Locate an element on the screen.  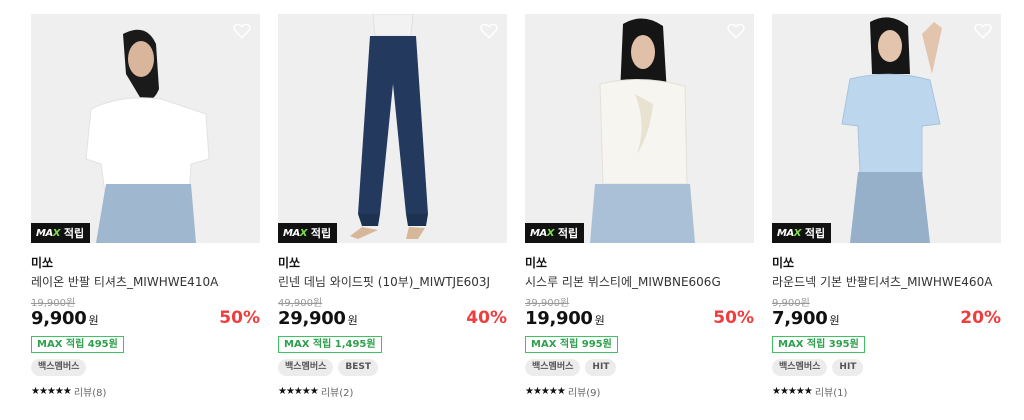
original-price: 39,900원 is located at coordinates (547, 303).